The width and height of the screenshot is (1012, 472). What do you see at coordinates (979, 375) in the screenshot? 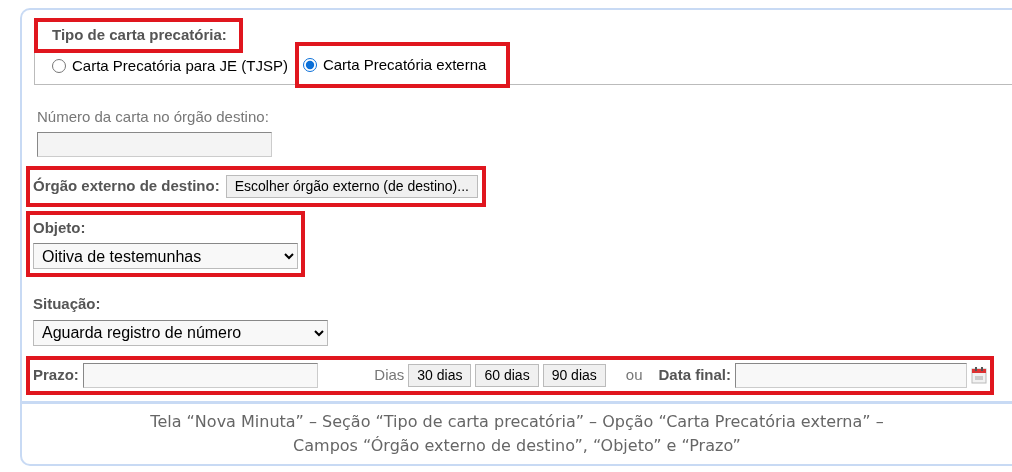
I see `calendar-icon` at bounding box center [979, 375].